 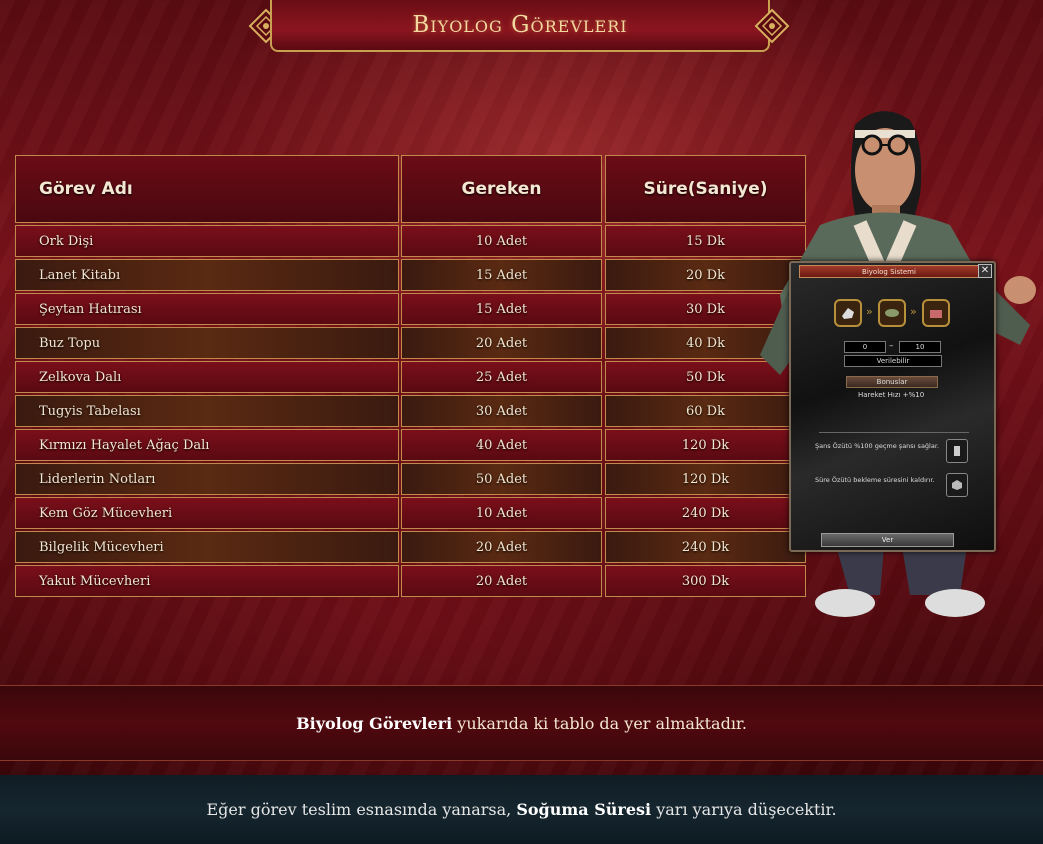 I want to click on page-title: Biyolog Görevleri, so click(x=520, y=25).